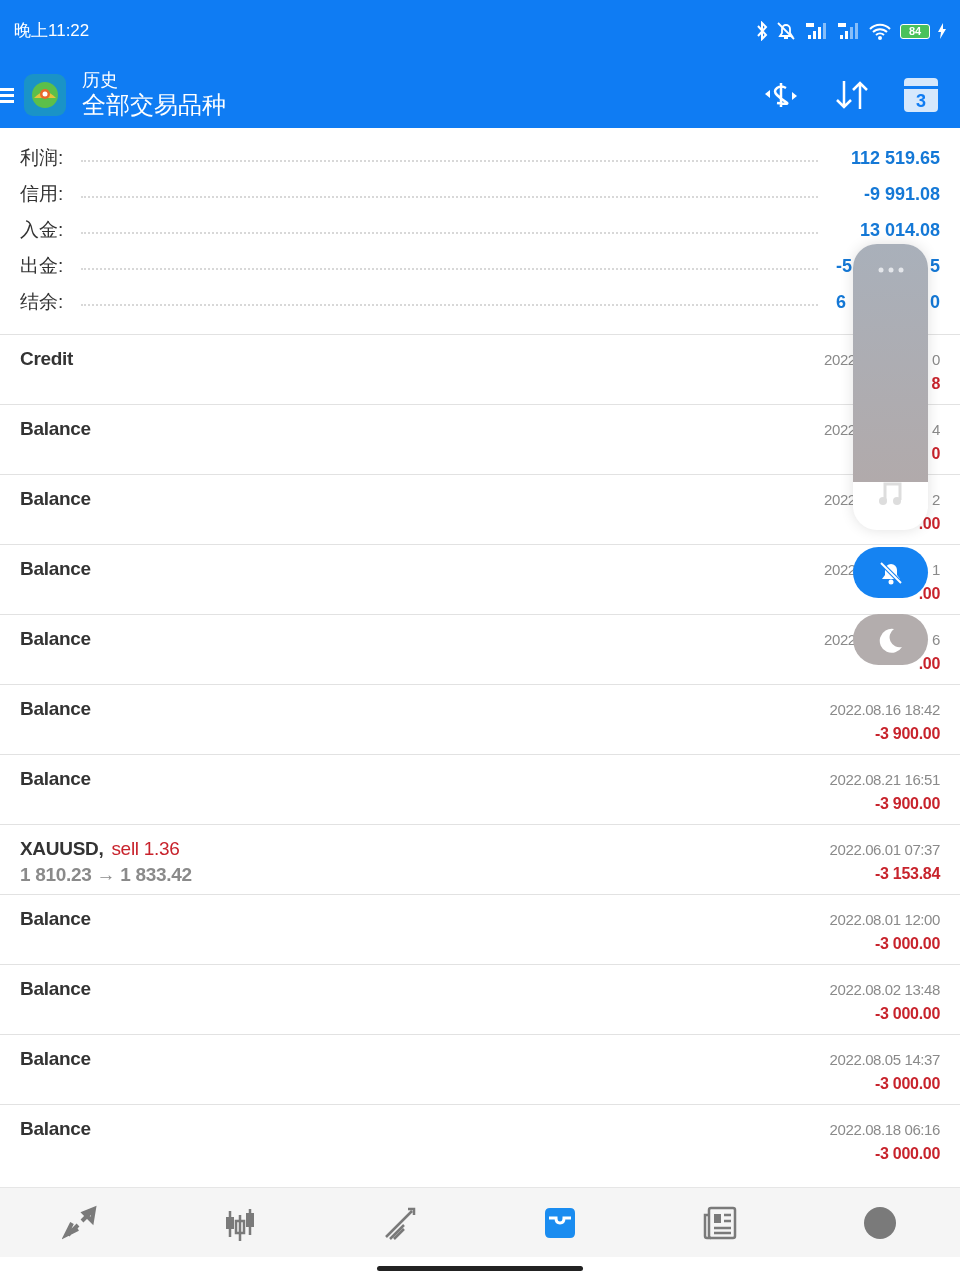  I want to click on profile-circle-icon, so click(880, 1222).